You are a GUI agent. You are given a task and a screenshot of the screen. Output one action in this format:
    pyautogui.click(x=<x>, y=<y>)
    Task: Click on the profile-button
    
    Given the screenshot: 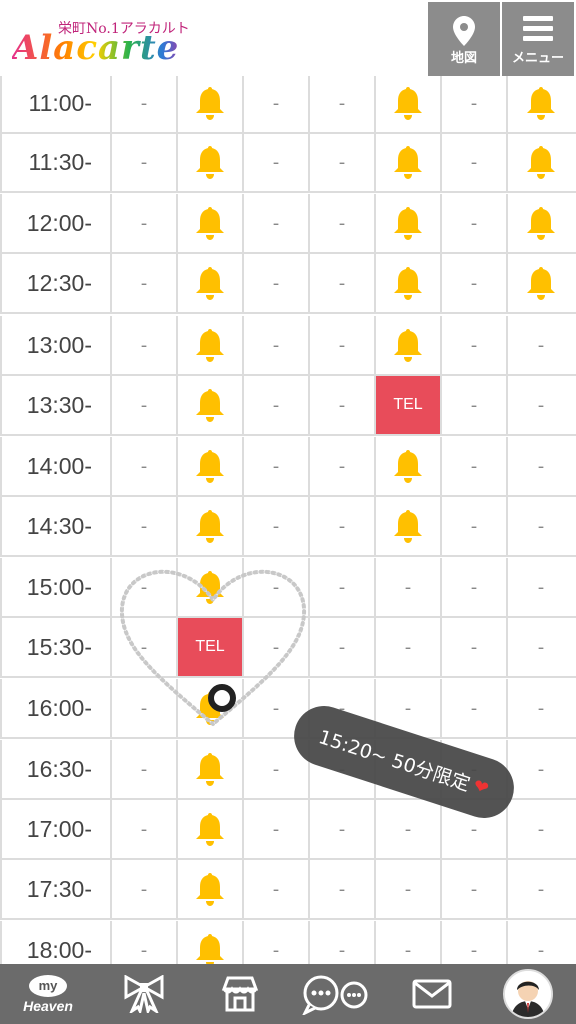 What is the action you would take?
    pyautogui.click(x=528, y=994)
    